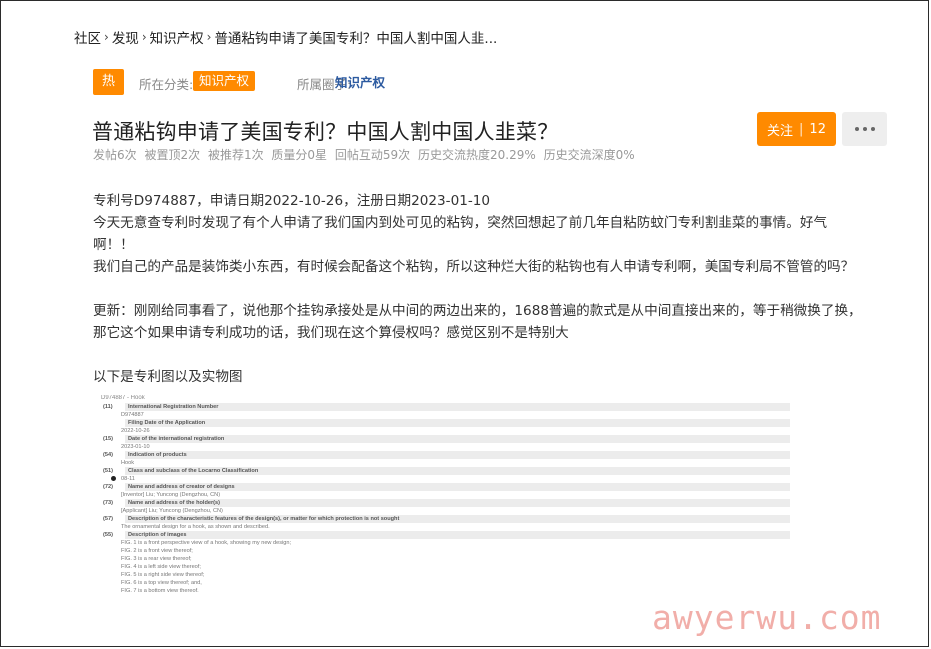 The width and height of the screenshot is (931, 649). What do you see at coordinates (325, 132) in the screenshot?
I see `post-title: 普通粘钩申请了美国专利？中国人割中国人韭菜？` at bounding box center [325, 132].